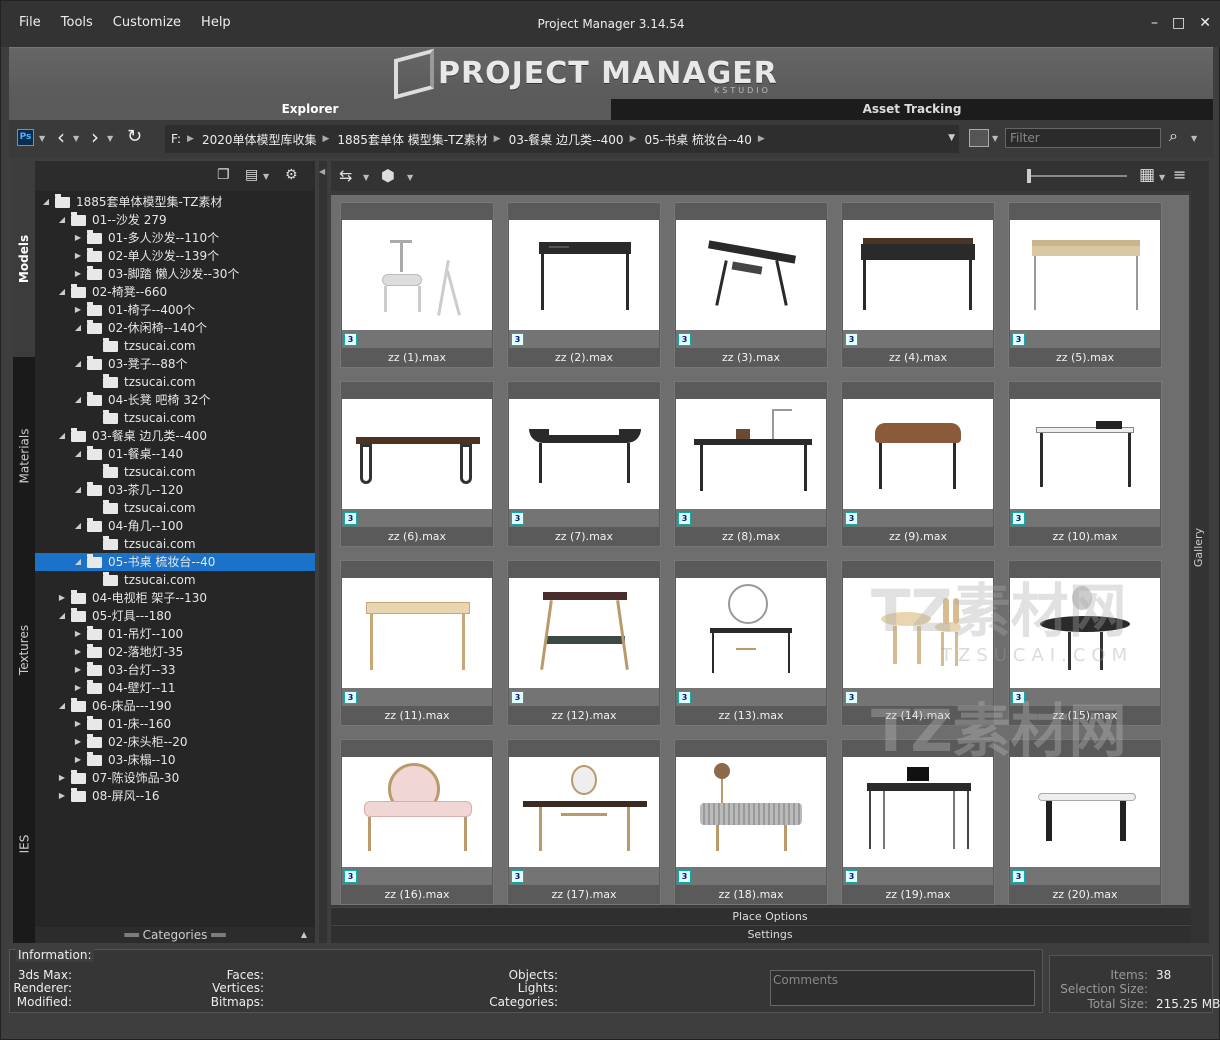  Describe the element at coordinates (175, 490) in the screenshot. I see `tree-item: ◢ 03-茶几--120` at that location.